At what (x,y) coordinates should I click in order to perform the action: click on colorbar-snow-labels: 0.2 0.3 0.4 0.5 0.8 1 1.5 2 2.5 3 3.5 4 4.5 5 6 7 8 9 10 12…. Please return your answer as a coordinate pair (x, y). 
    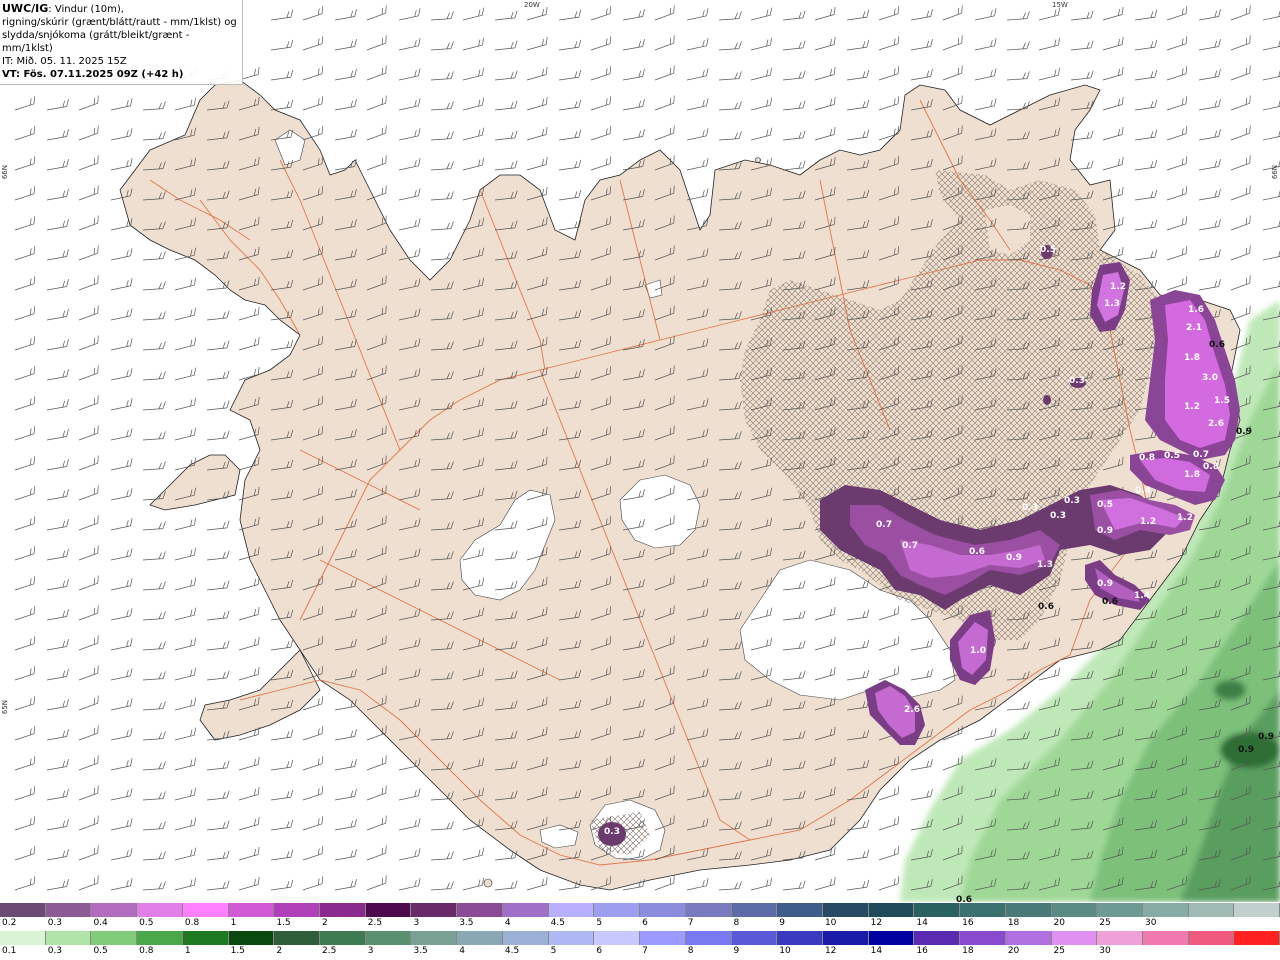
    Looking at the image, I should click on (640, 924).